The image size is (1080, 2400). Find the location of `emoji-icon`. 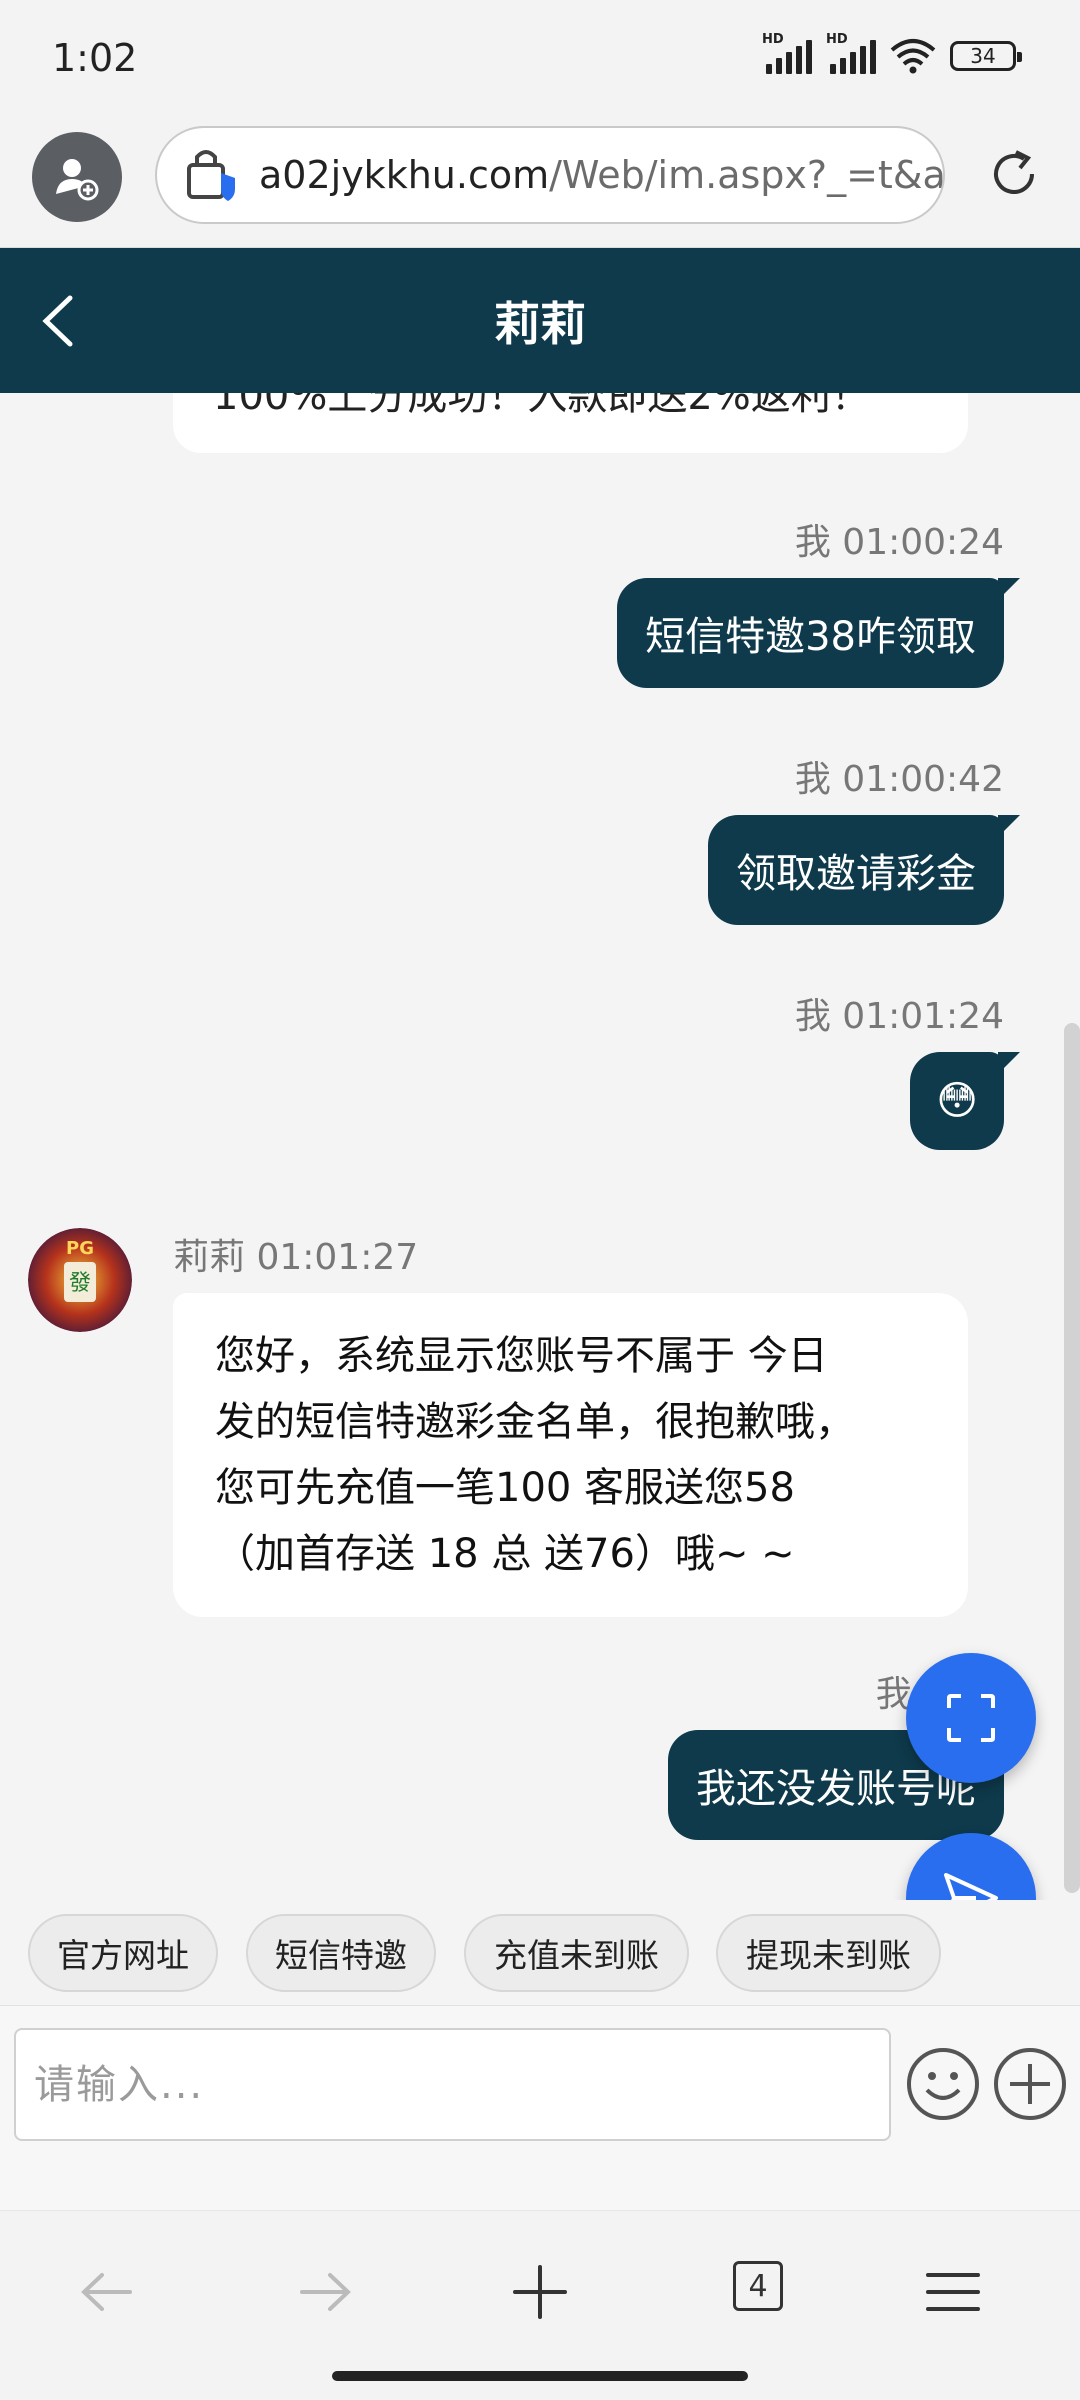

emoji-icon is located at coordinates (943, 2084).